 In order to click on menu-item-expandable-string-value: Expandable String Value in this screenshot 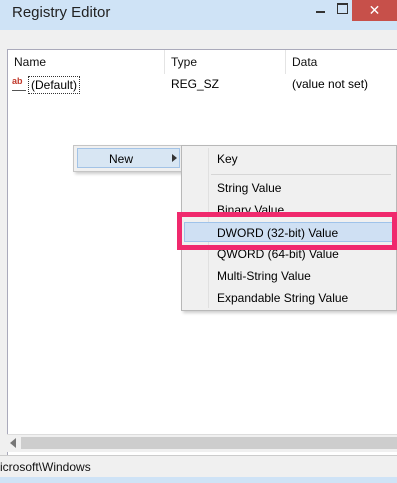, I will do `click(289, 298)`.